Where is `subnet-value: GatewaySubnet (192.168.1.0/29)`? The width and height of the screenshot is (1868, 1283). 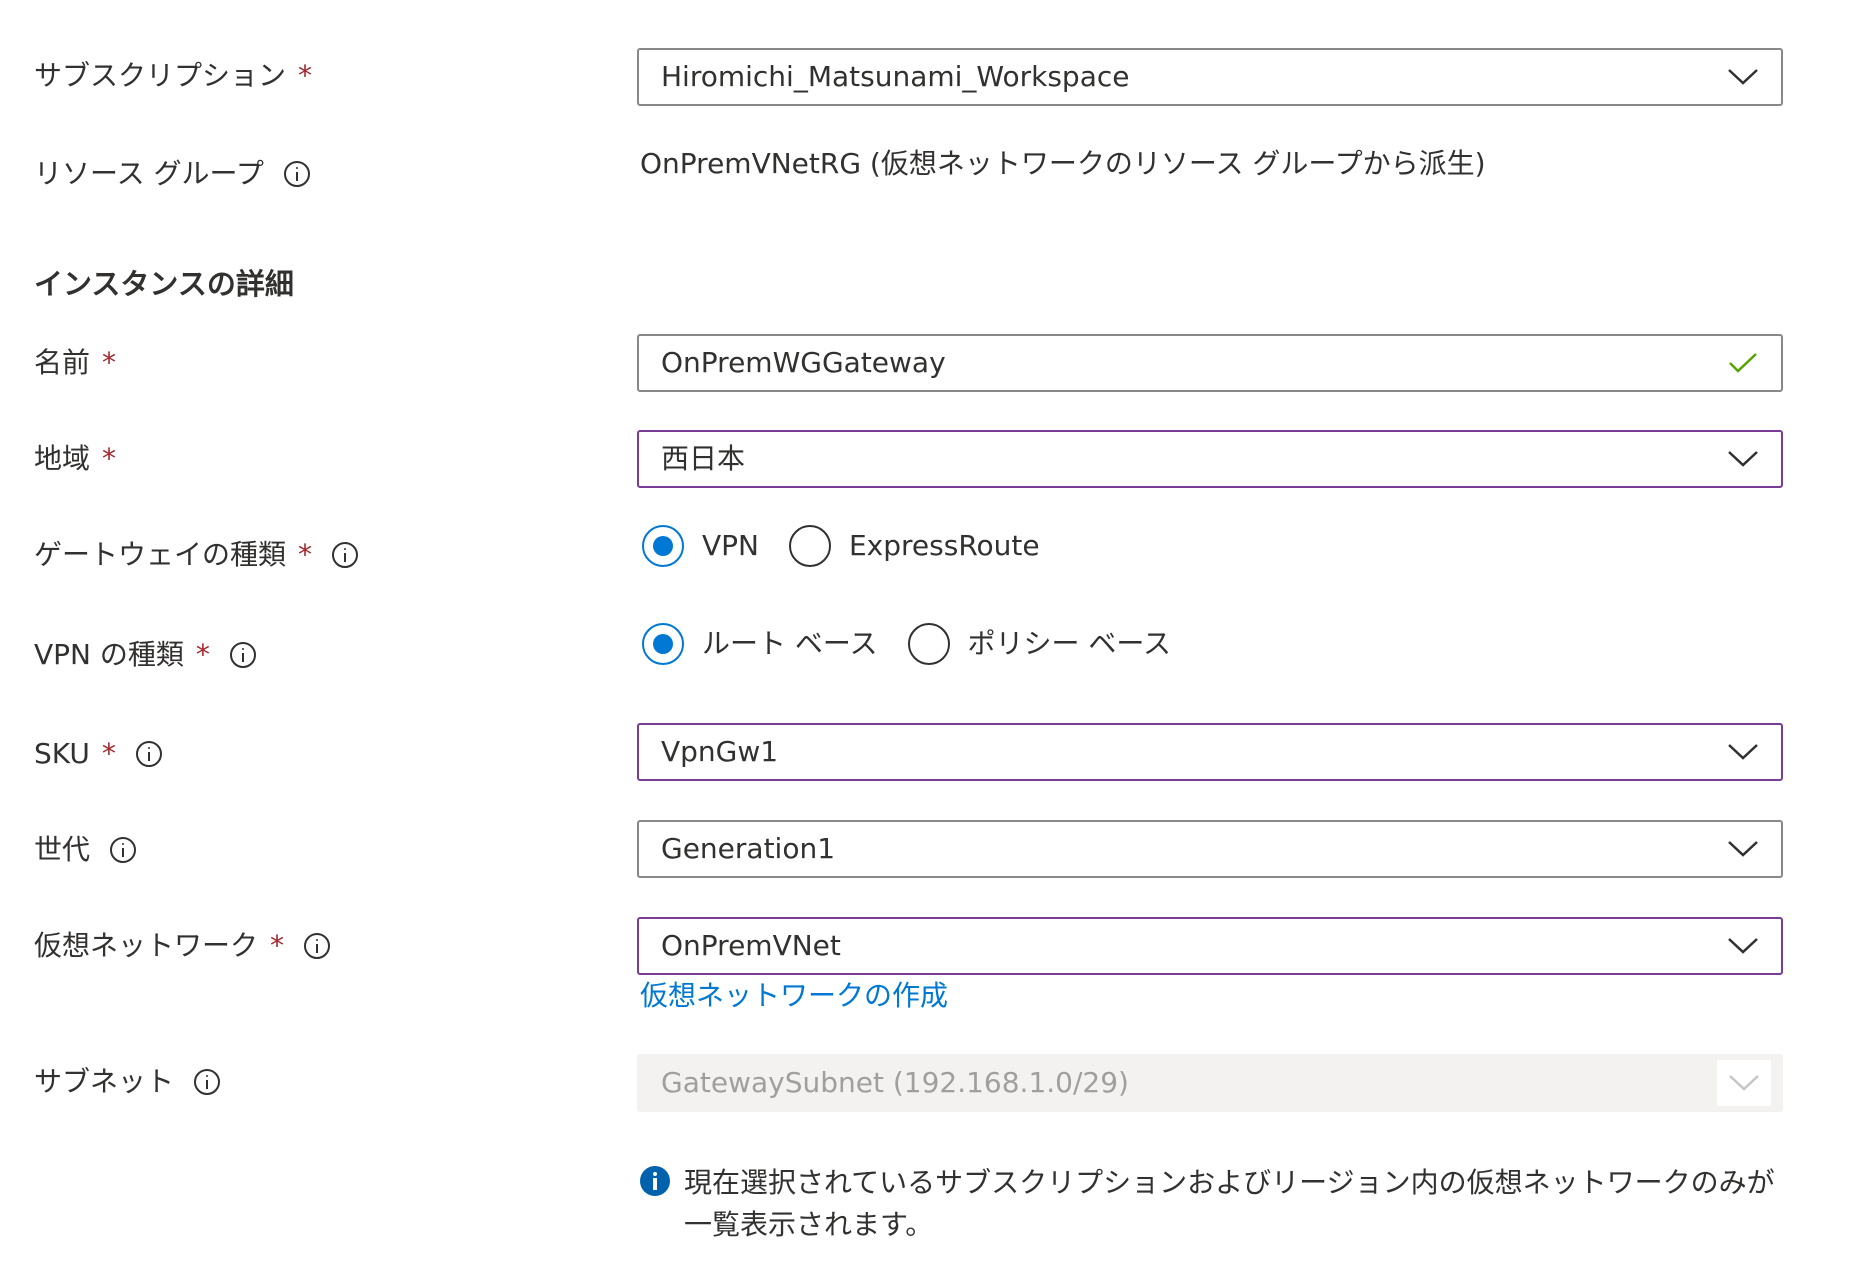 subnet-value: GatewaySubnet (192.168.1.0/29) is located at coordinates (895, 1082).